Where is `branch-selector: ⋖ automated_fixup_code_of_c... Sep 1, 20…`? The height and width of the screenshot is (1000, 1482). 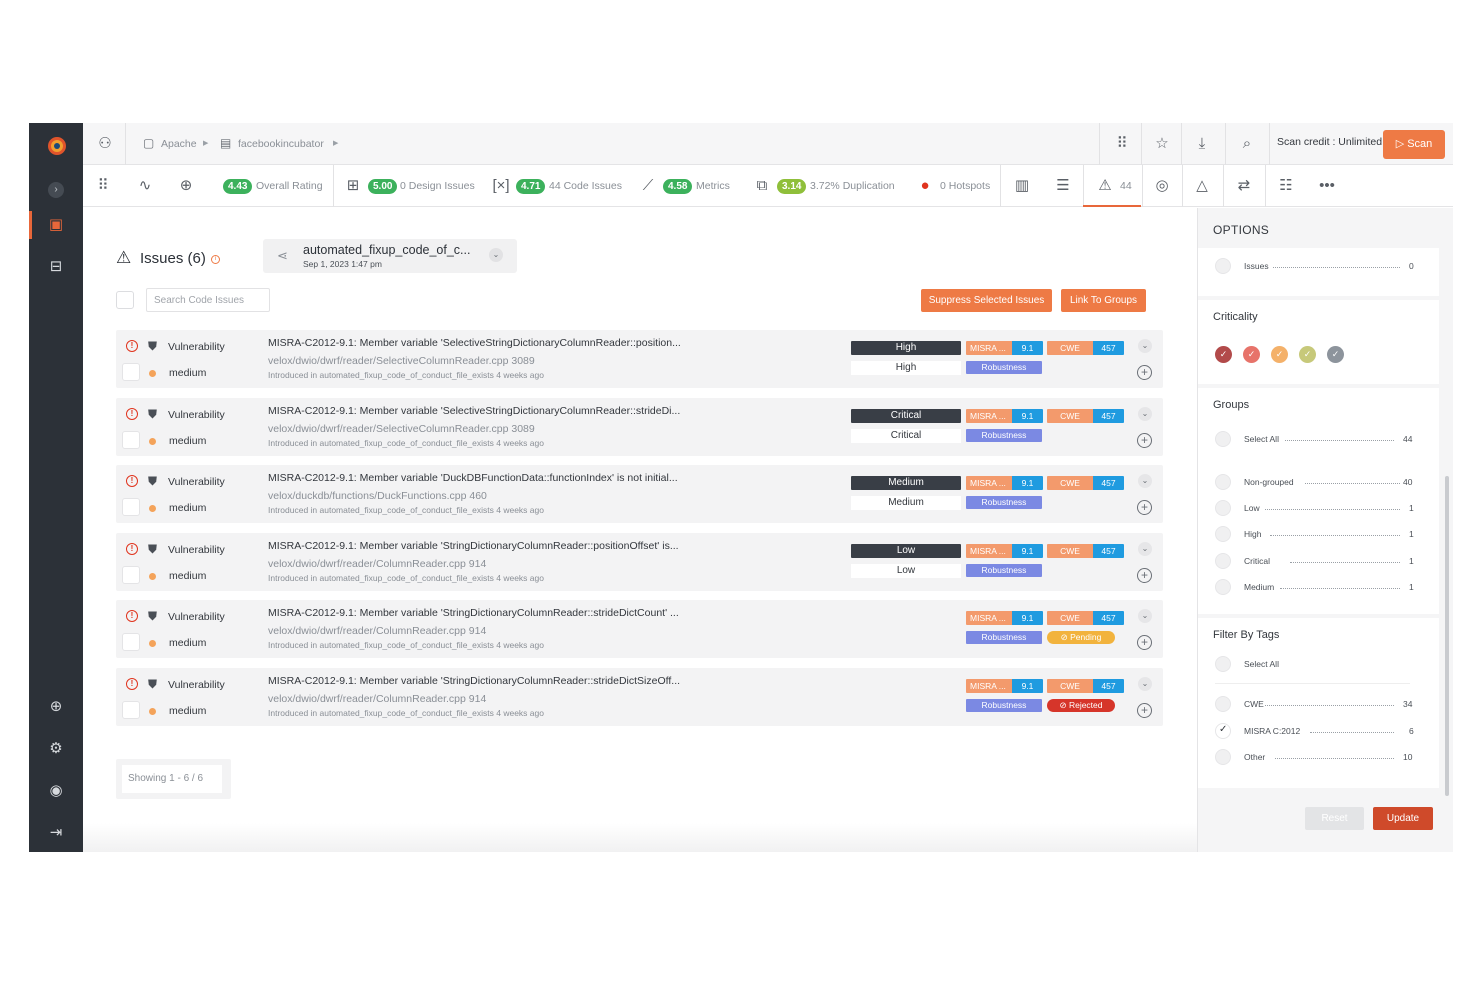 branch-selector: ⋖ automated_fixup_code_of_c... Sep 1, 20… is located at coordinates (390, 256).